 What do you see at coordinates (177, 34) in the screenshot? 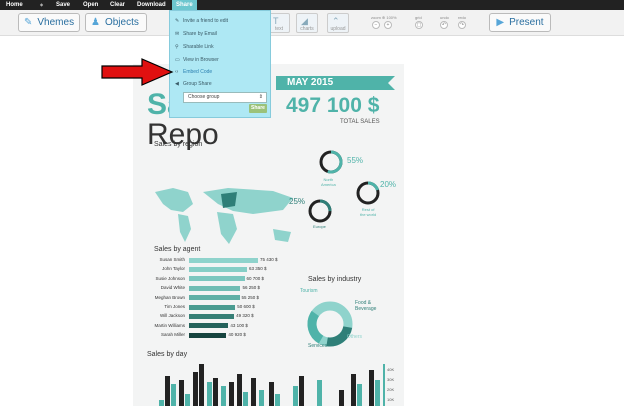
I see `email-icon: ✉` at bounding box center [177, 34].